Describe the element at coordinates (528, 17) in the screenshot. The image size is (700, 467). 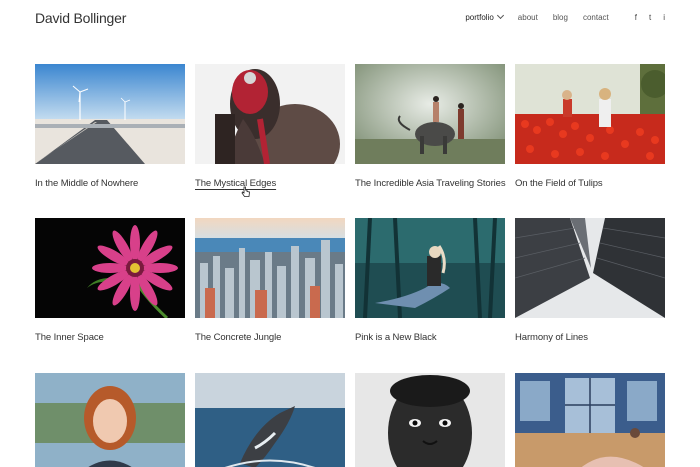
I see `nav-about: about` at that location.